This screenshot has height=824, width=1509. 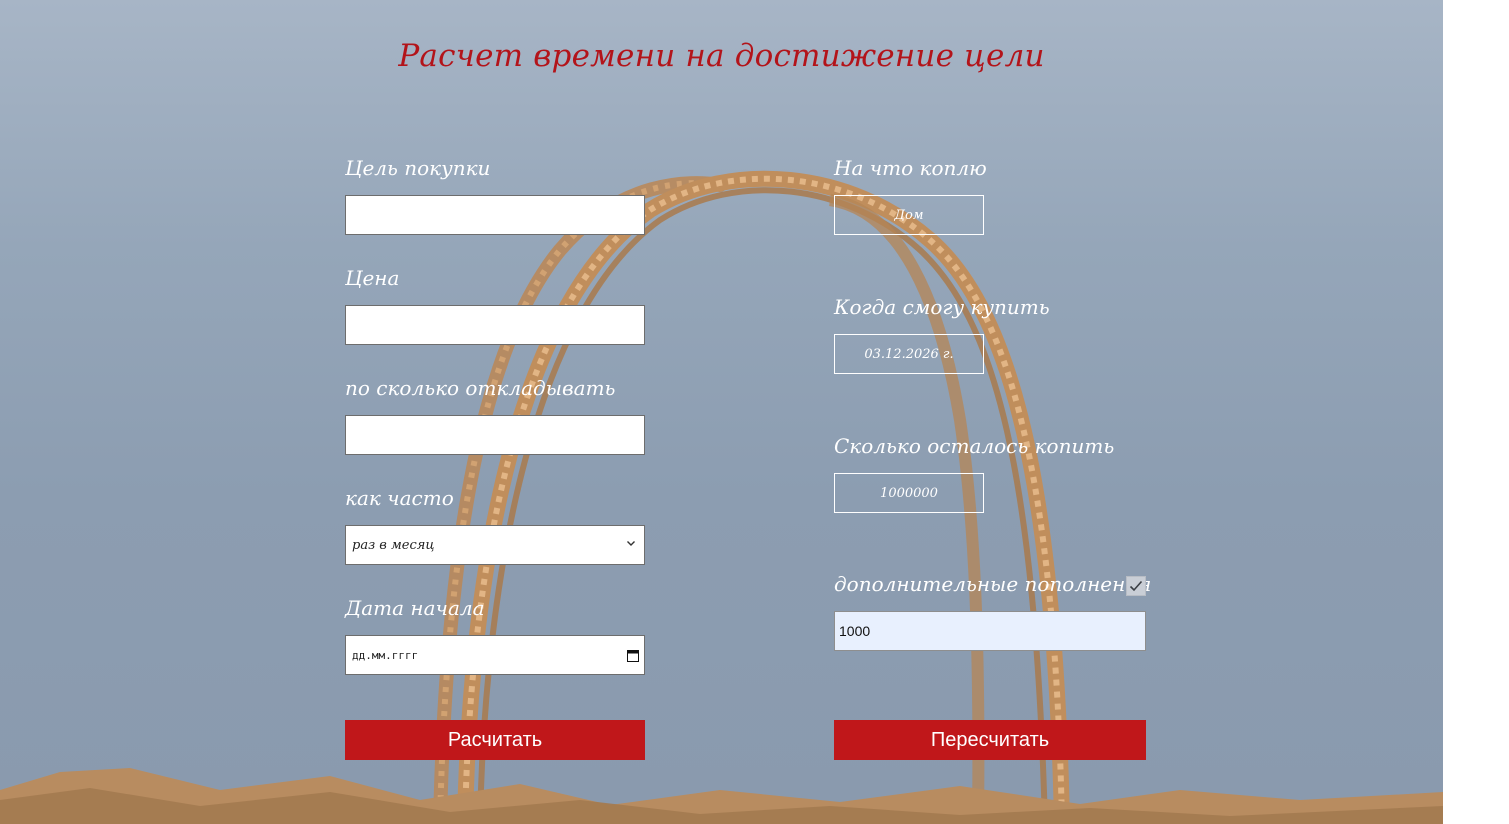 What do you see at coordinates (990, 631) in the screenshot?
I see `extra-amount-input: 1000` at bounding box center [990, 631].